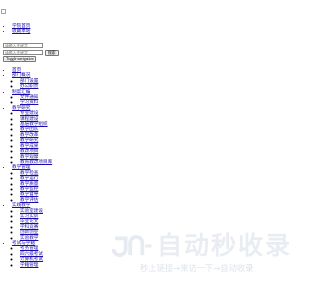  Describe the element at coordinates (197, 268) in the screenshot. I see `watermark-subtext: 秒上链接→来访一下→自动收录` at that location.